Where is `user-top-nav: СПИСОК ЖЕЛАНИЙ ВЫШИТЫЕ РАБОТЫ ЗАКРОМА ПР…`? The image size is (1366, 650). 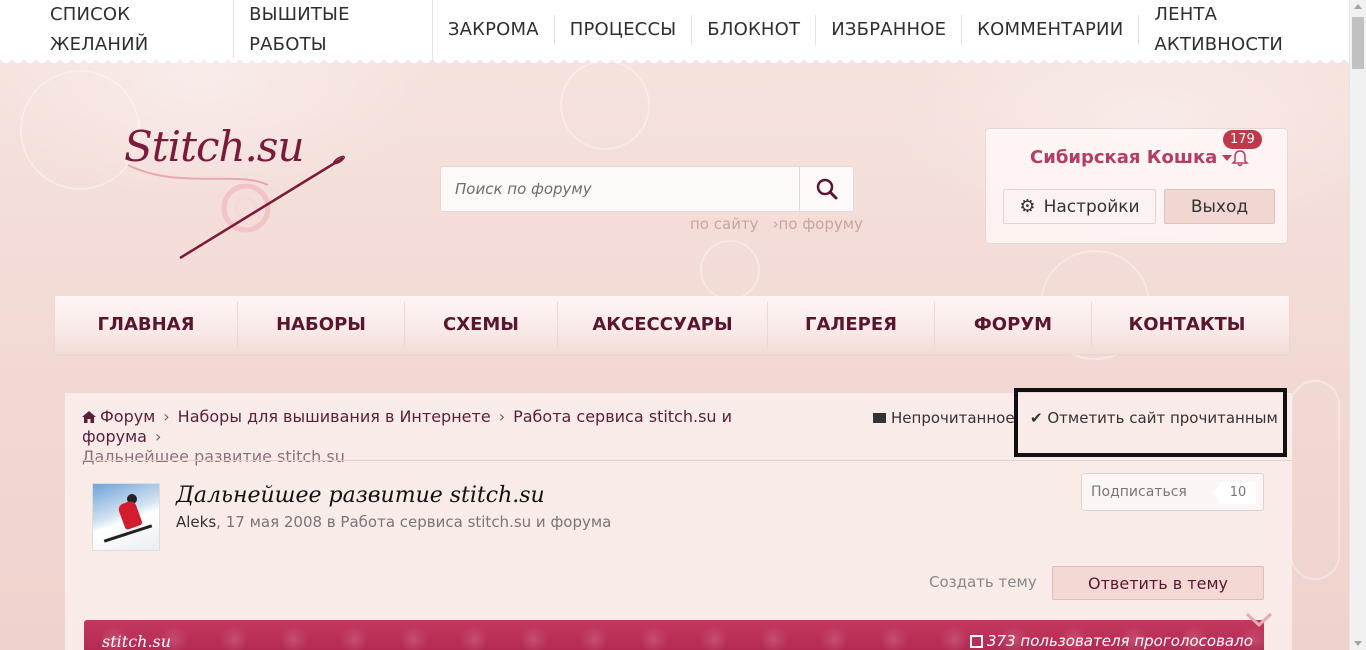 user-top-nav: СПИСОК ЖЕЛАНИЙ ВЫШИТЫЕ РАБОТЫ ЗАКРОМА ПР… is located at coordinates (674, 33).